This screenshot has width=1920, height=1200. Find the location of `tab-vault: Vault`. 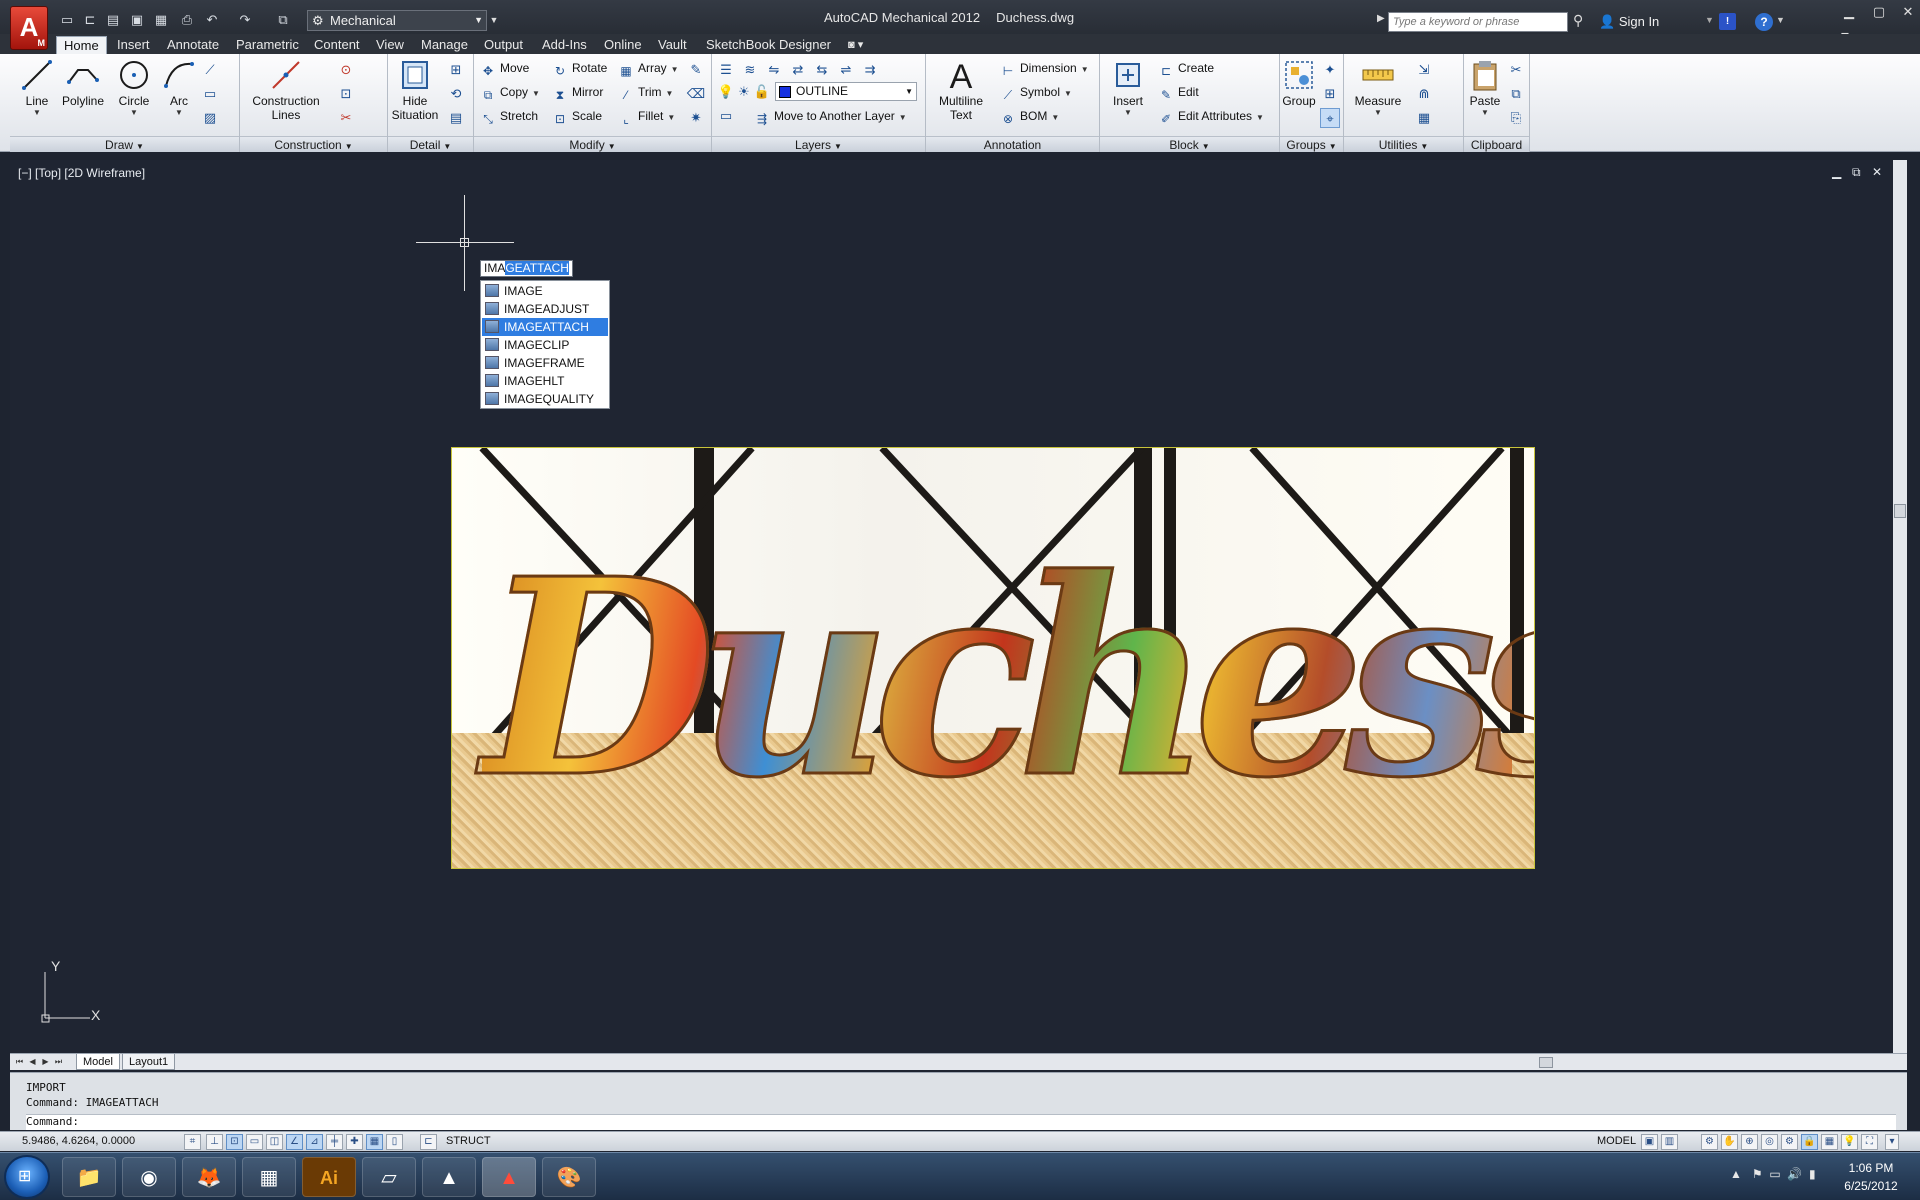

tab-vault: Vault is located at coordinates (672, 45).